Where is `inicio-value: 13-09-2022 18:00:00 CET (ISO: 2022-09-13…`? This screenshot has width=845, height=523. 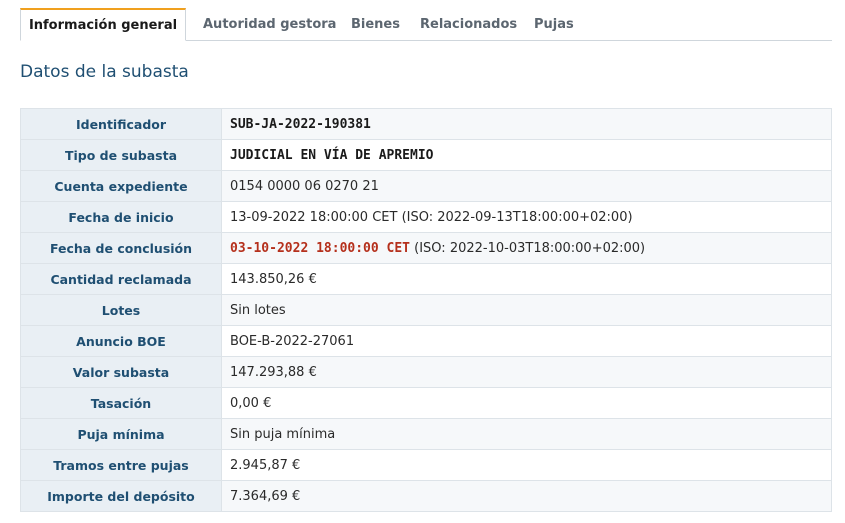
inicio-value: 13-09-2022 18:00:00 CET (ISO: 2022-09-13… is located at coordinates (526, 217).